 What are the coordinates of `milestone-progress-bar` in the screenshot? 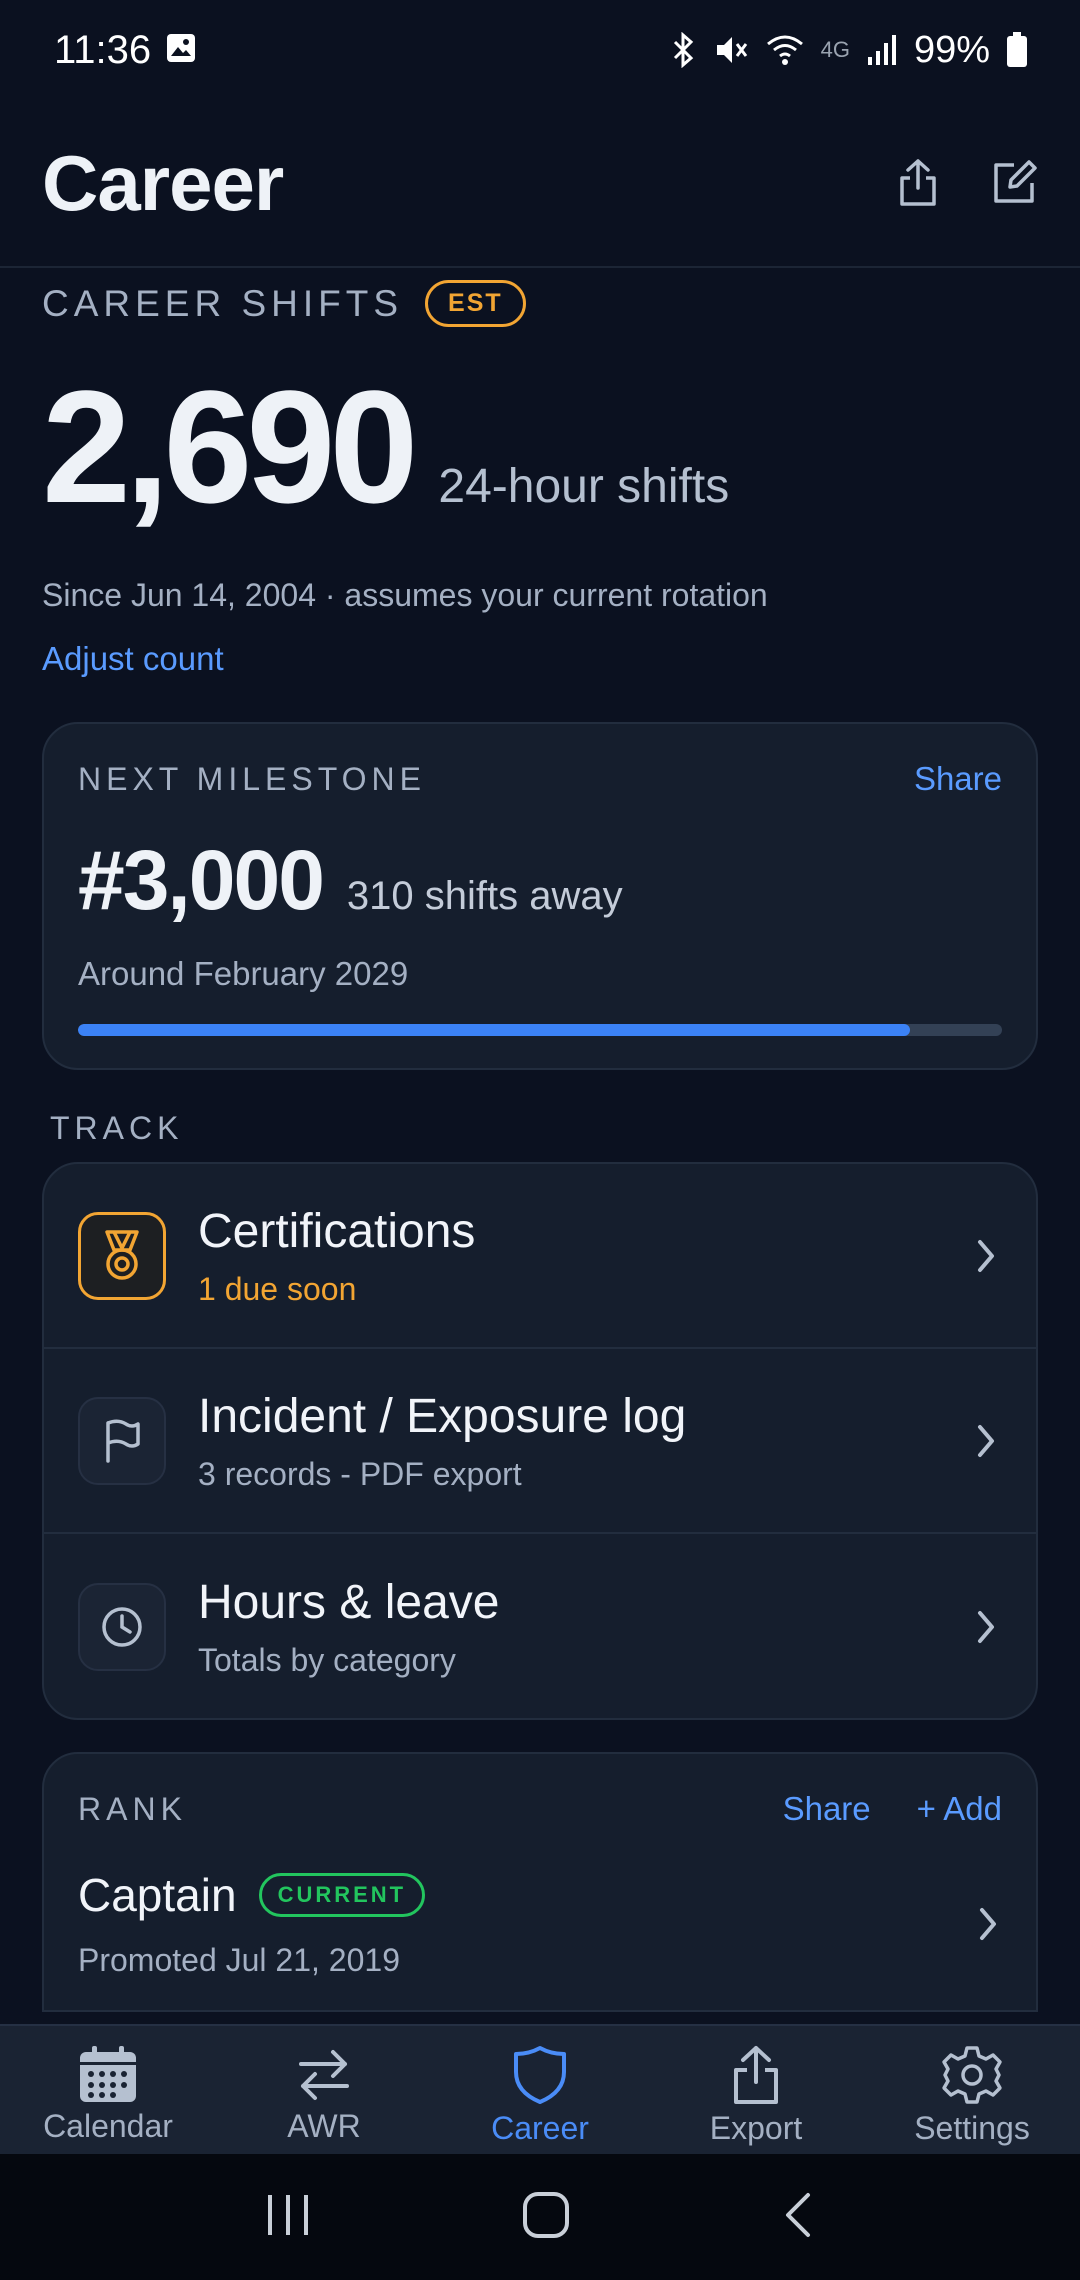 It's located at (540, 1030).